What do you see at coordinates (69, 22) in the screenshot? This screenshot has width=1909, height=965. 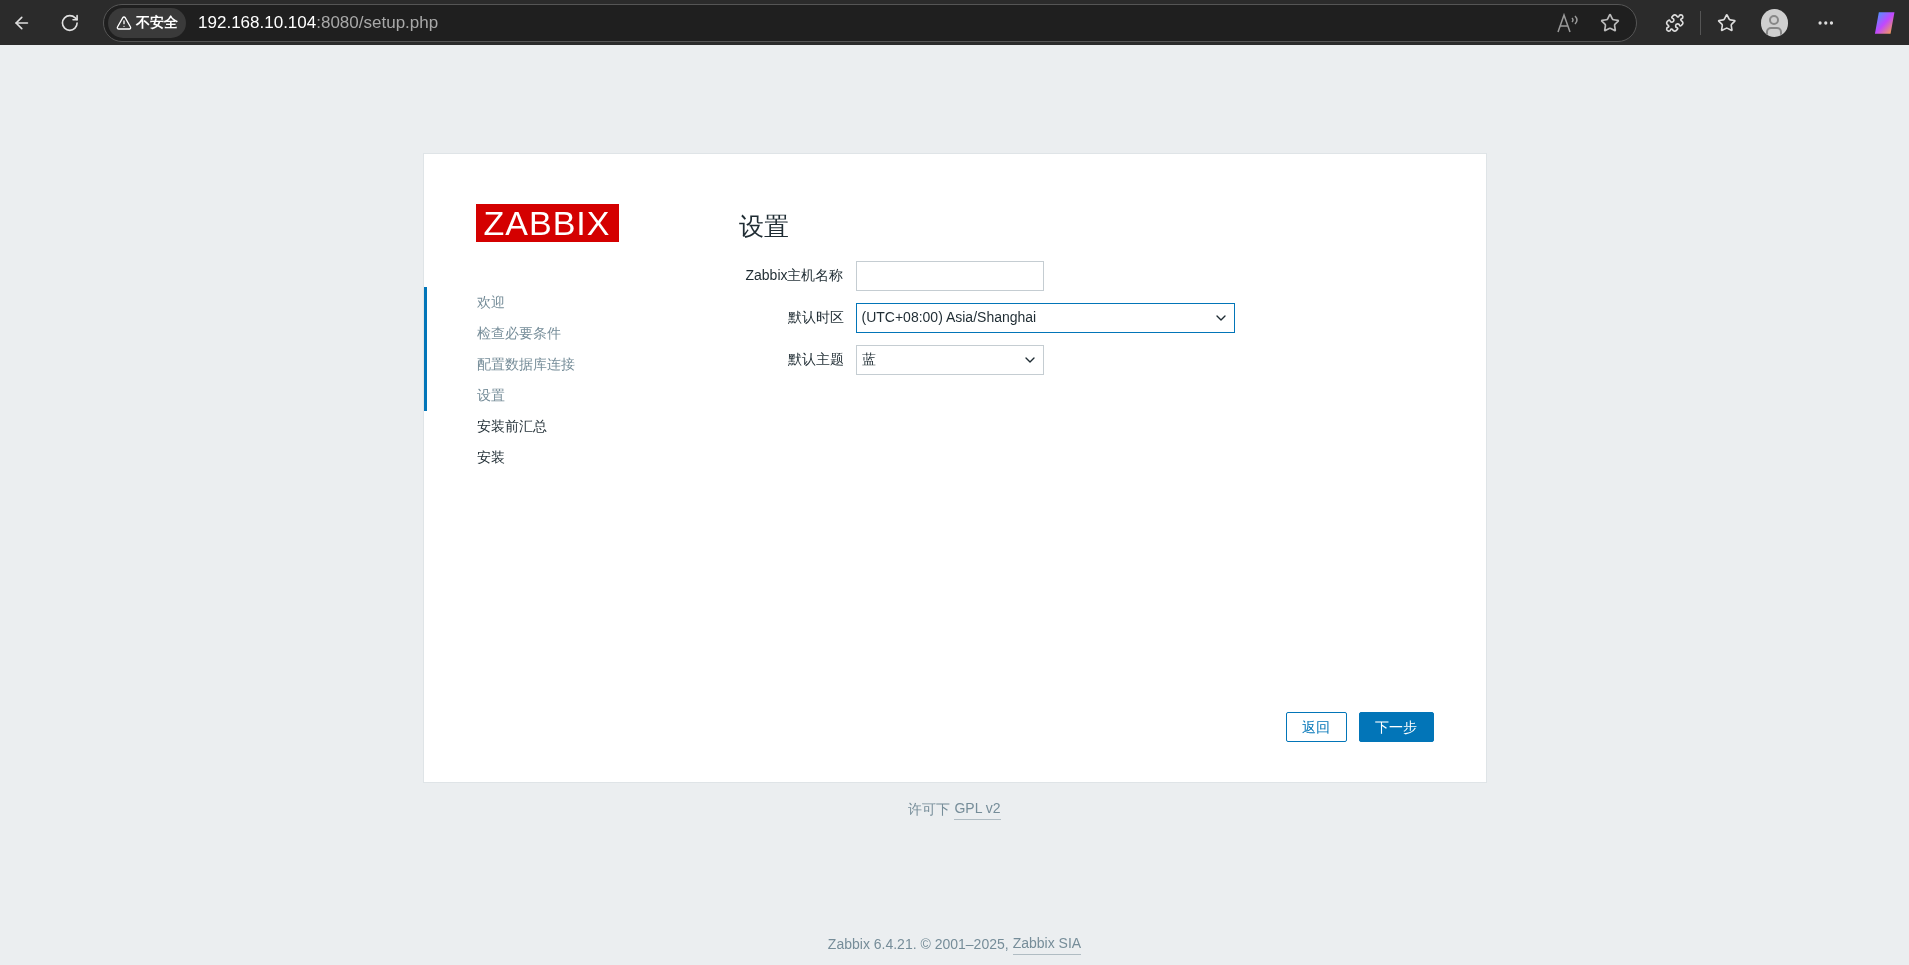 I see `reload-icon` at bounding box center [69, 22].